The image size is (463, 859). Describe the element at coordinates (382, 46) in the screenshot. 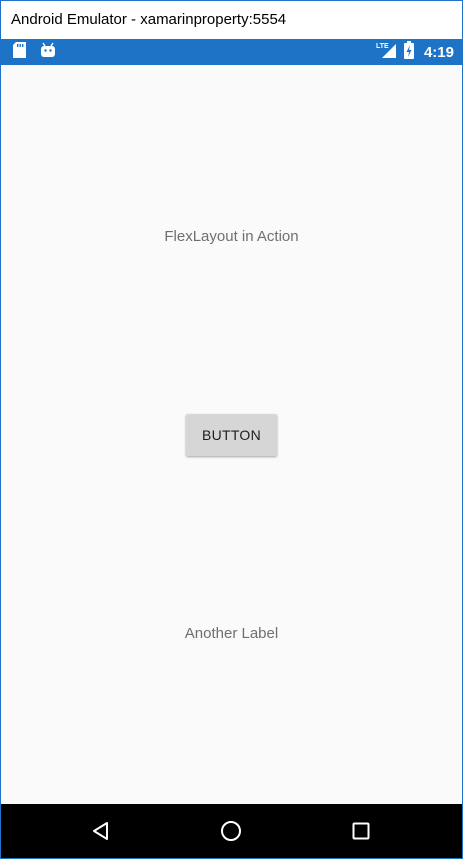

I see `network-type-label: LTE` at that location.